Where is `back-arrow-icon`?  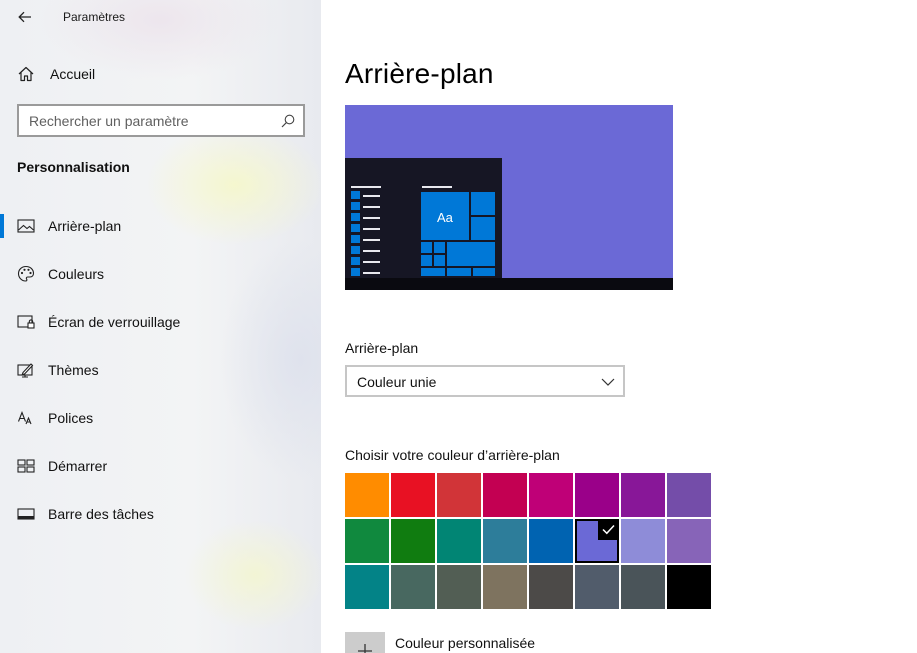 back-arrow-icon is located at coordinates (24, 17).